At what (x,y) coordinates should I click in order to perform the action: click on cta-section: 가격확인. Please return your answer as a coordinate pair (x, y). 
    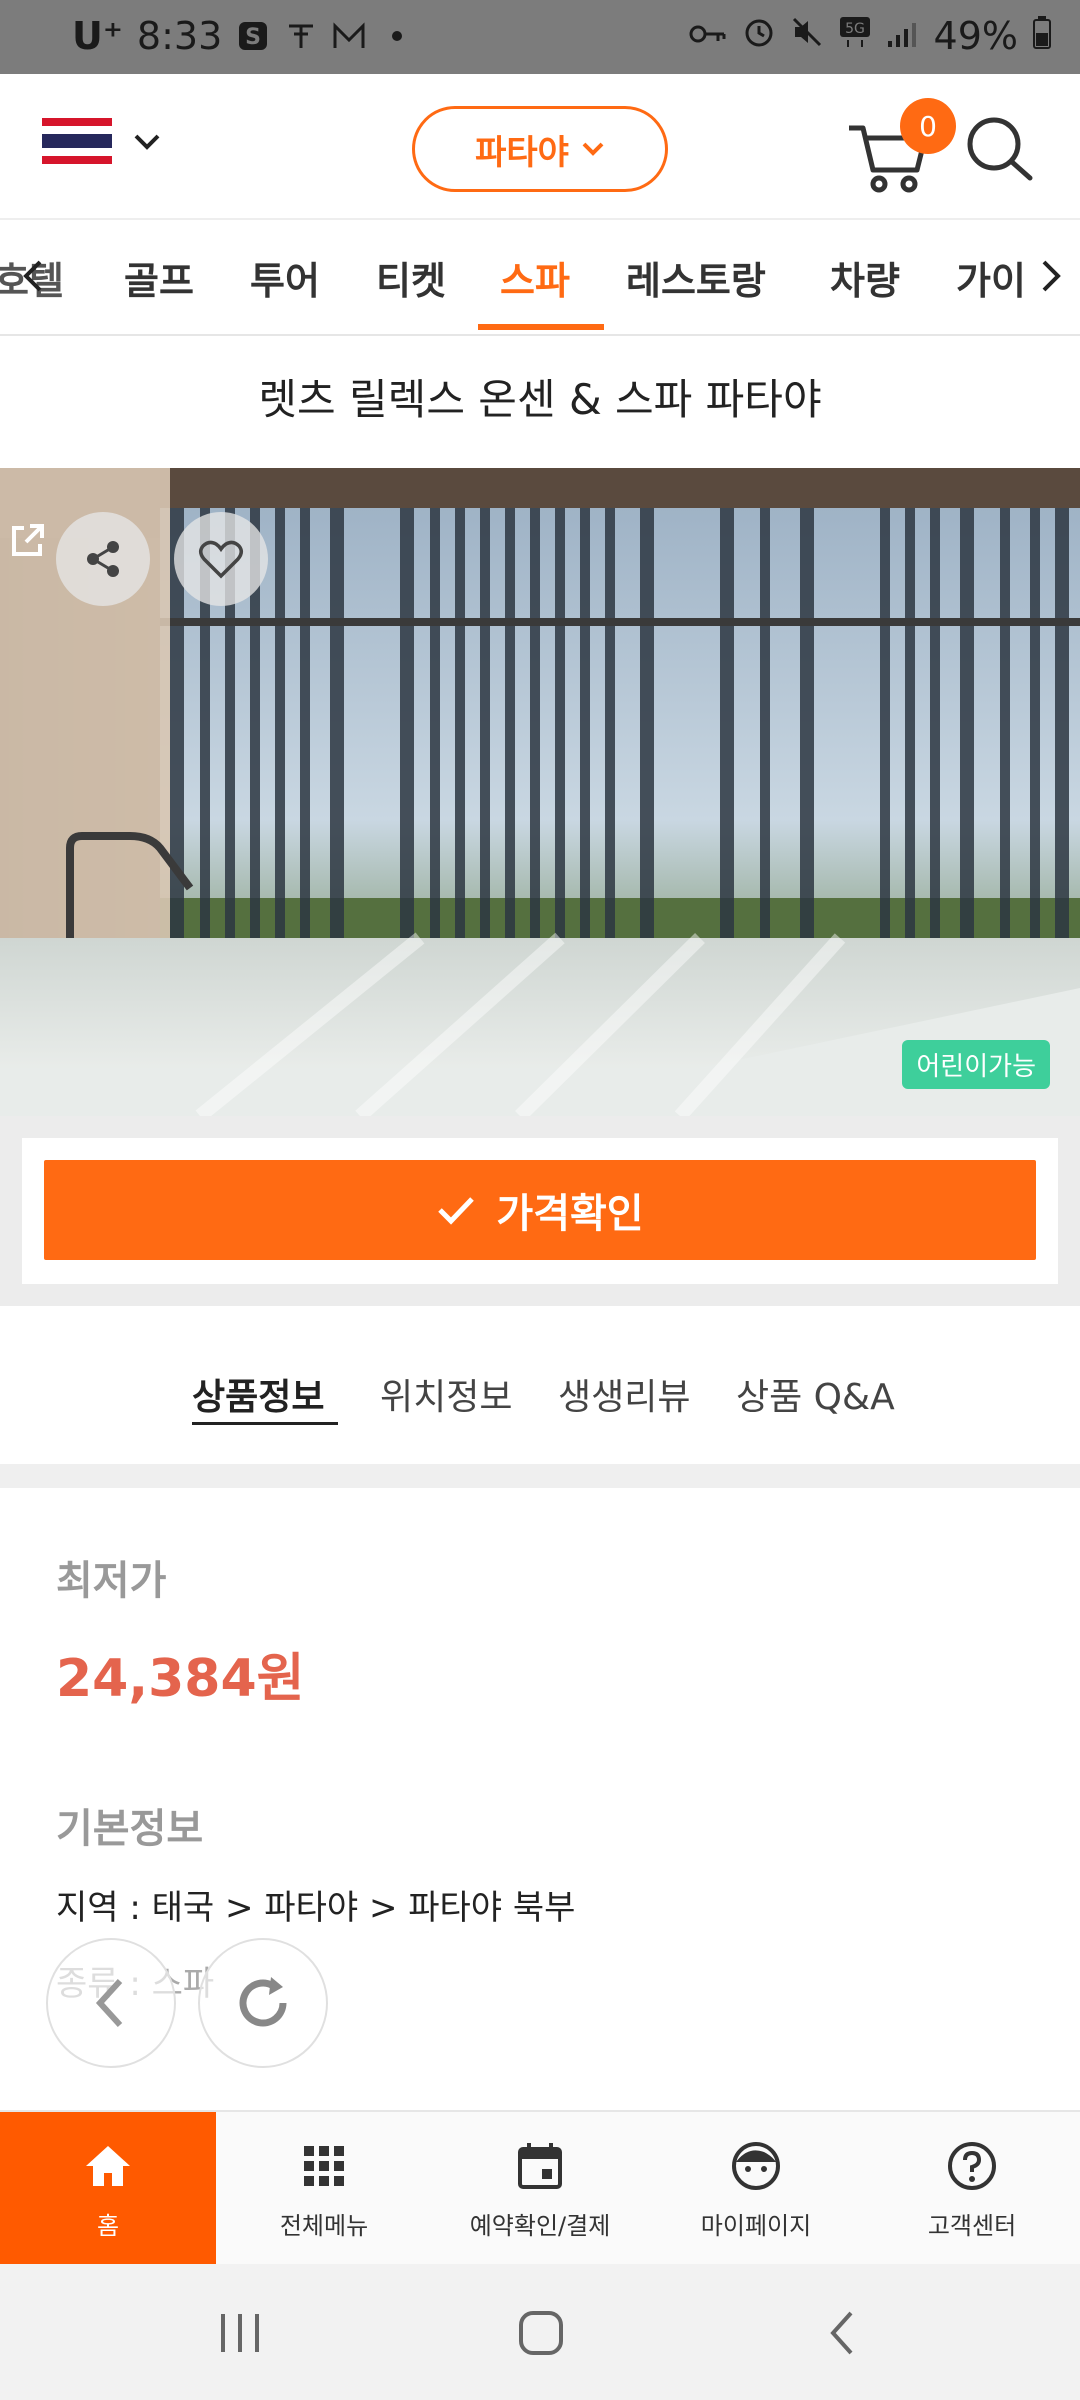
    Looking at the image, I should click on (540, 1211).